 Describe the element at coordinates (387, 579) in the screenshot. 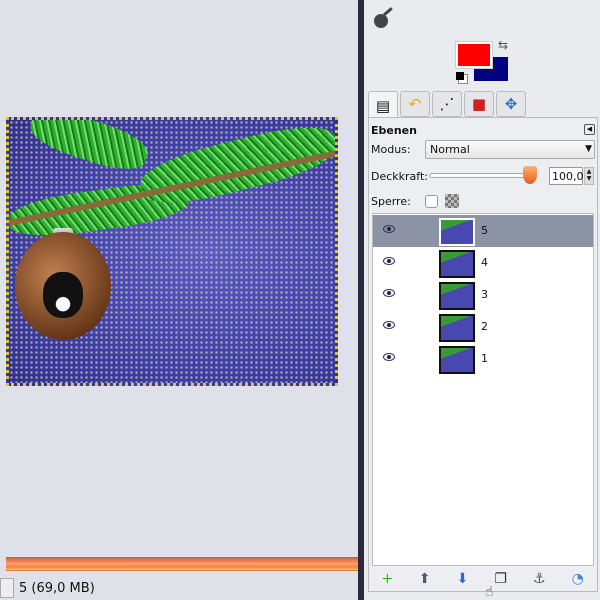

I see `new-layer-icon: 🞣` at that location.